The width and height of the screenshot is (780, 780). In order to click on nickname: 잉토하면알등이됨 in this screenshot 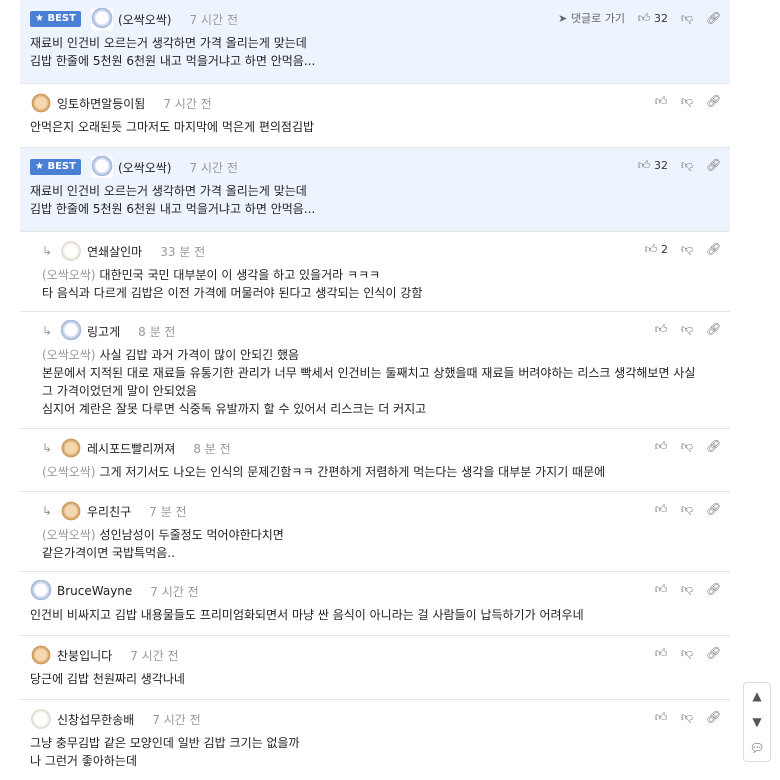, I will do `click(101, 103)`.